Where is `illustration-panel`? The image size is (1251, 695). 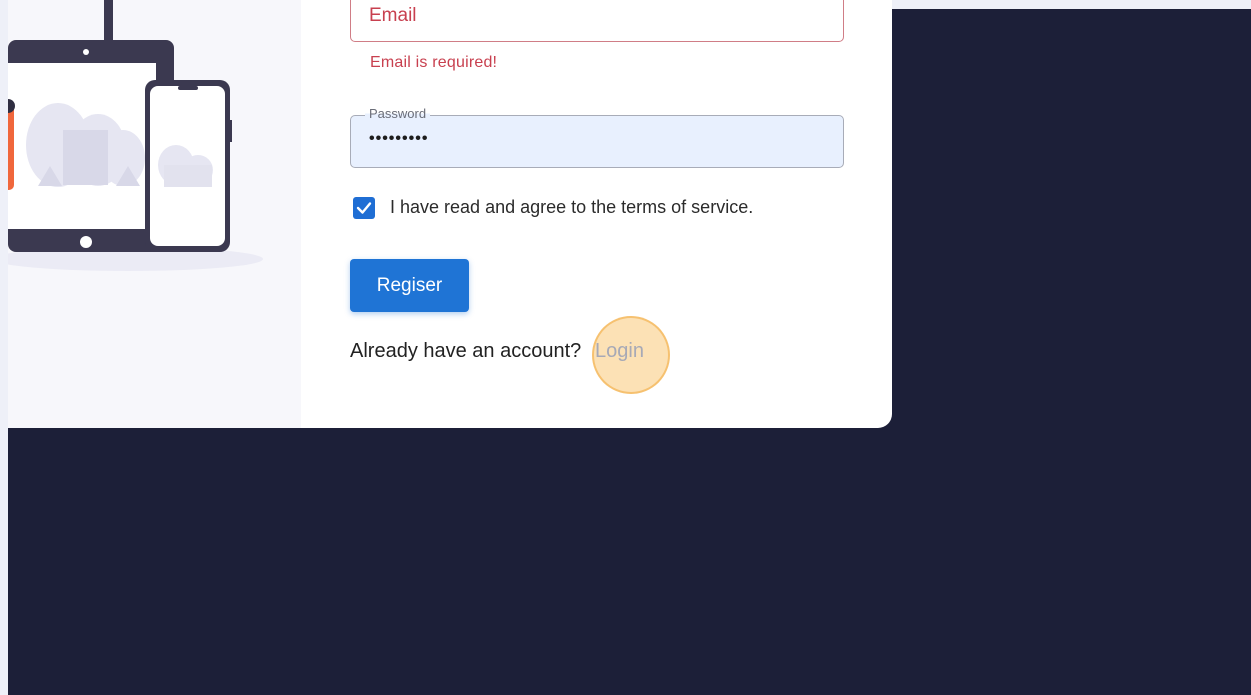
illustration-panel is located at coordinates (154, 214).